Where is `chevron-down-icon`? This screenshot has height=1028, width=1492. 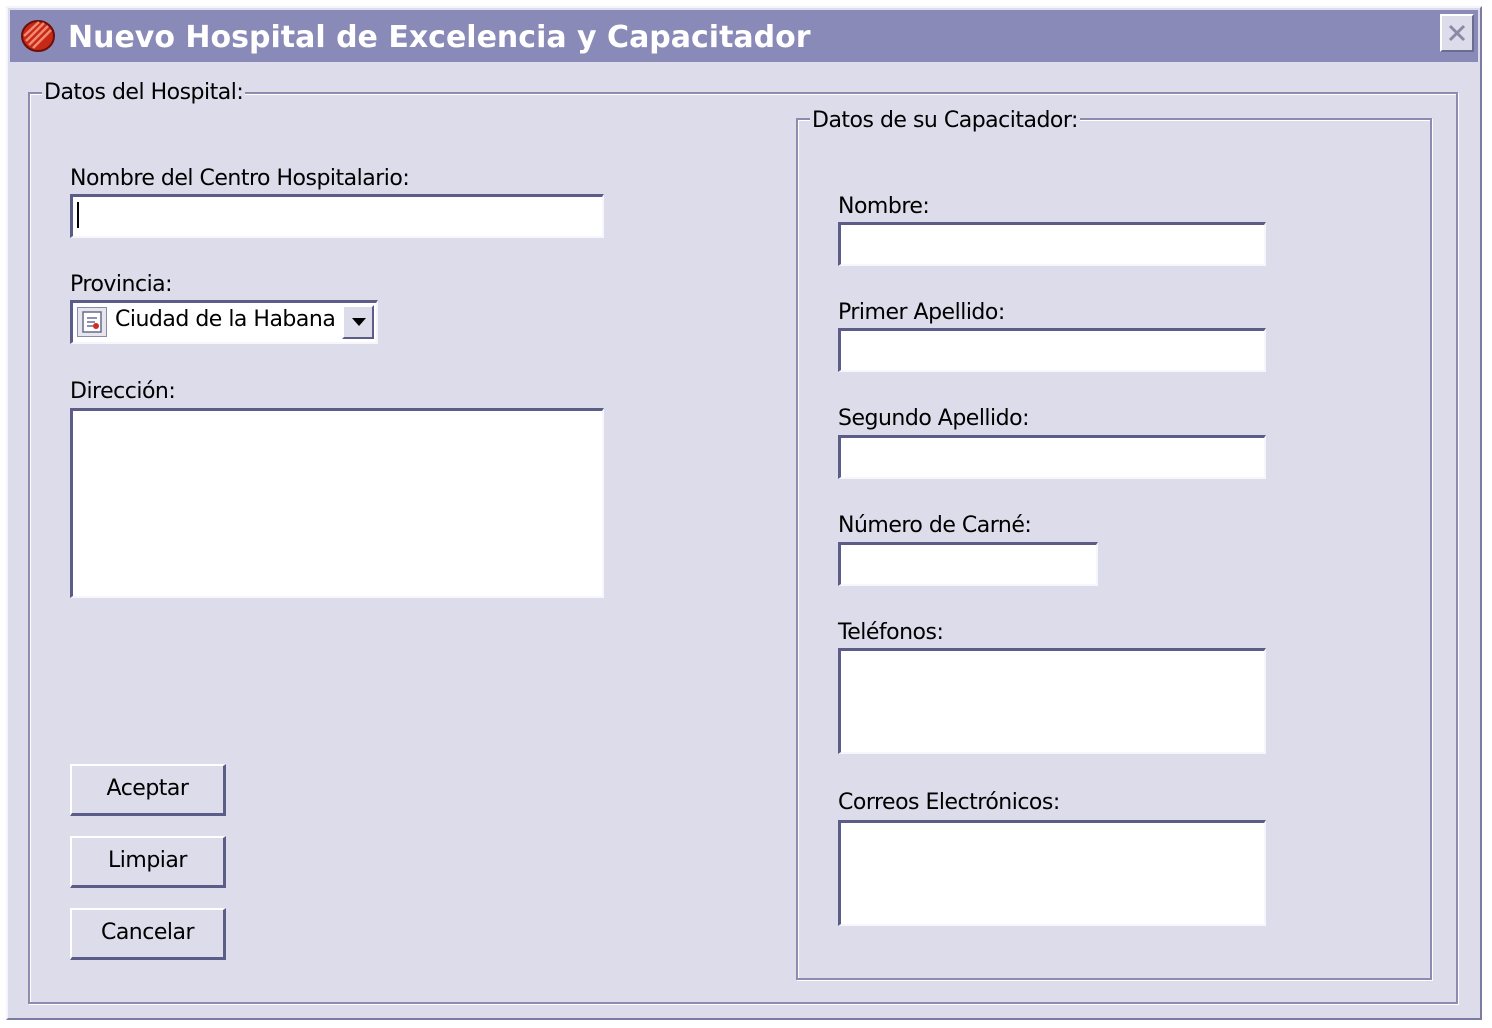
chevron-down-icon is located at coordinates (359, 322).